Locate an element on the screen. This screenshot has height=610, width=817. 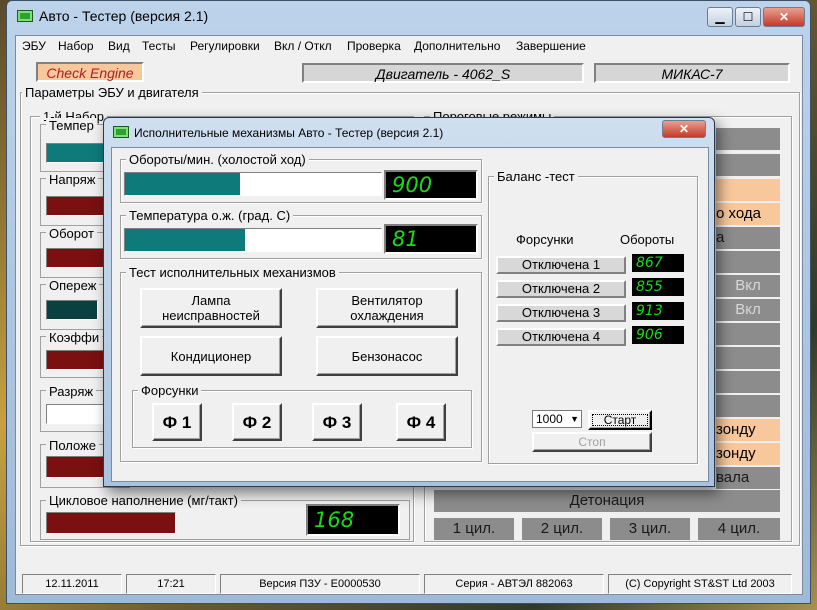
param-label-voltage: Напряж is located at coordinates (72, 179).